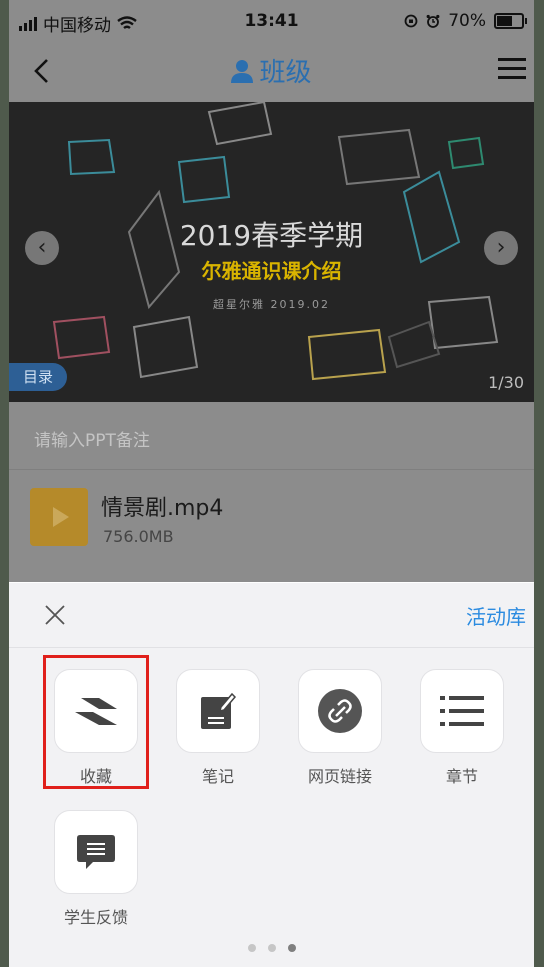 This screenshot has height=967, width=544. Describe the element at coordinates (271, 21) in the screenshot. I see `status-bar: 中国移动 13:41 70%` at that location.